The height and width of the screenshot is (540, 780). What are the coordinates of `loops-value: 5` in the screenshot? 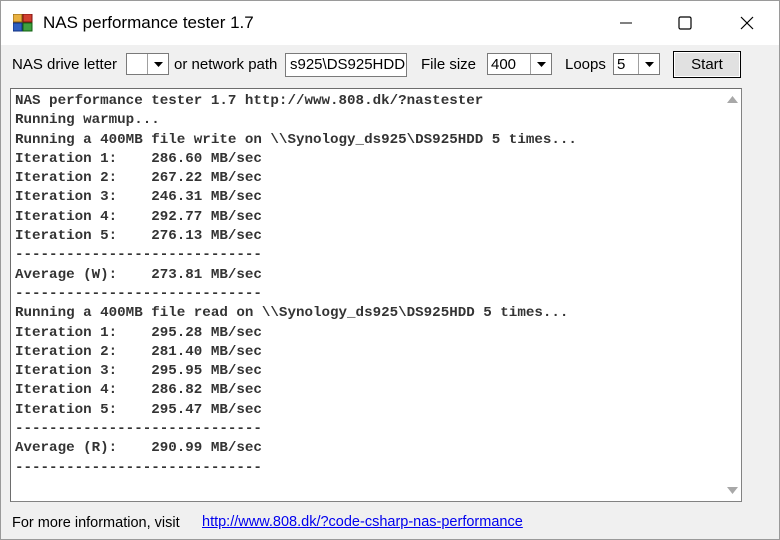 It's located at (621, 64).